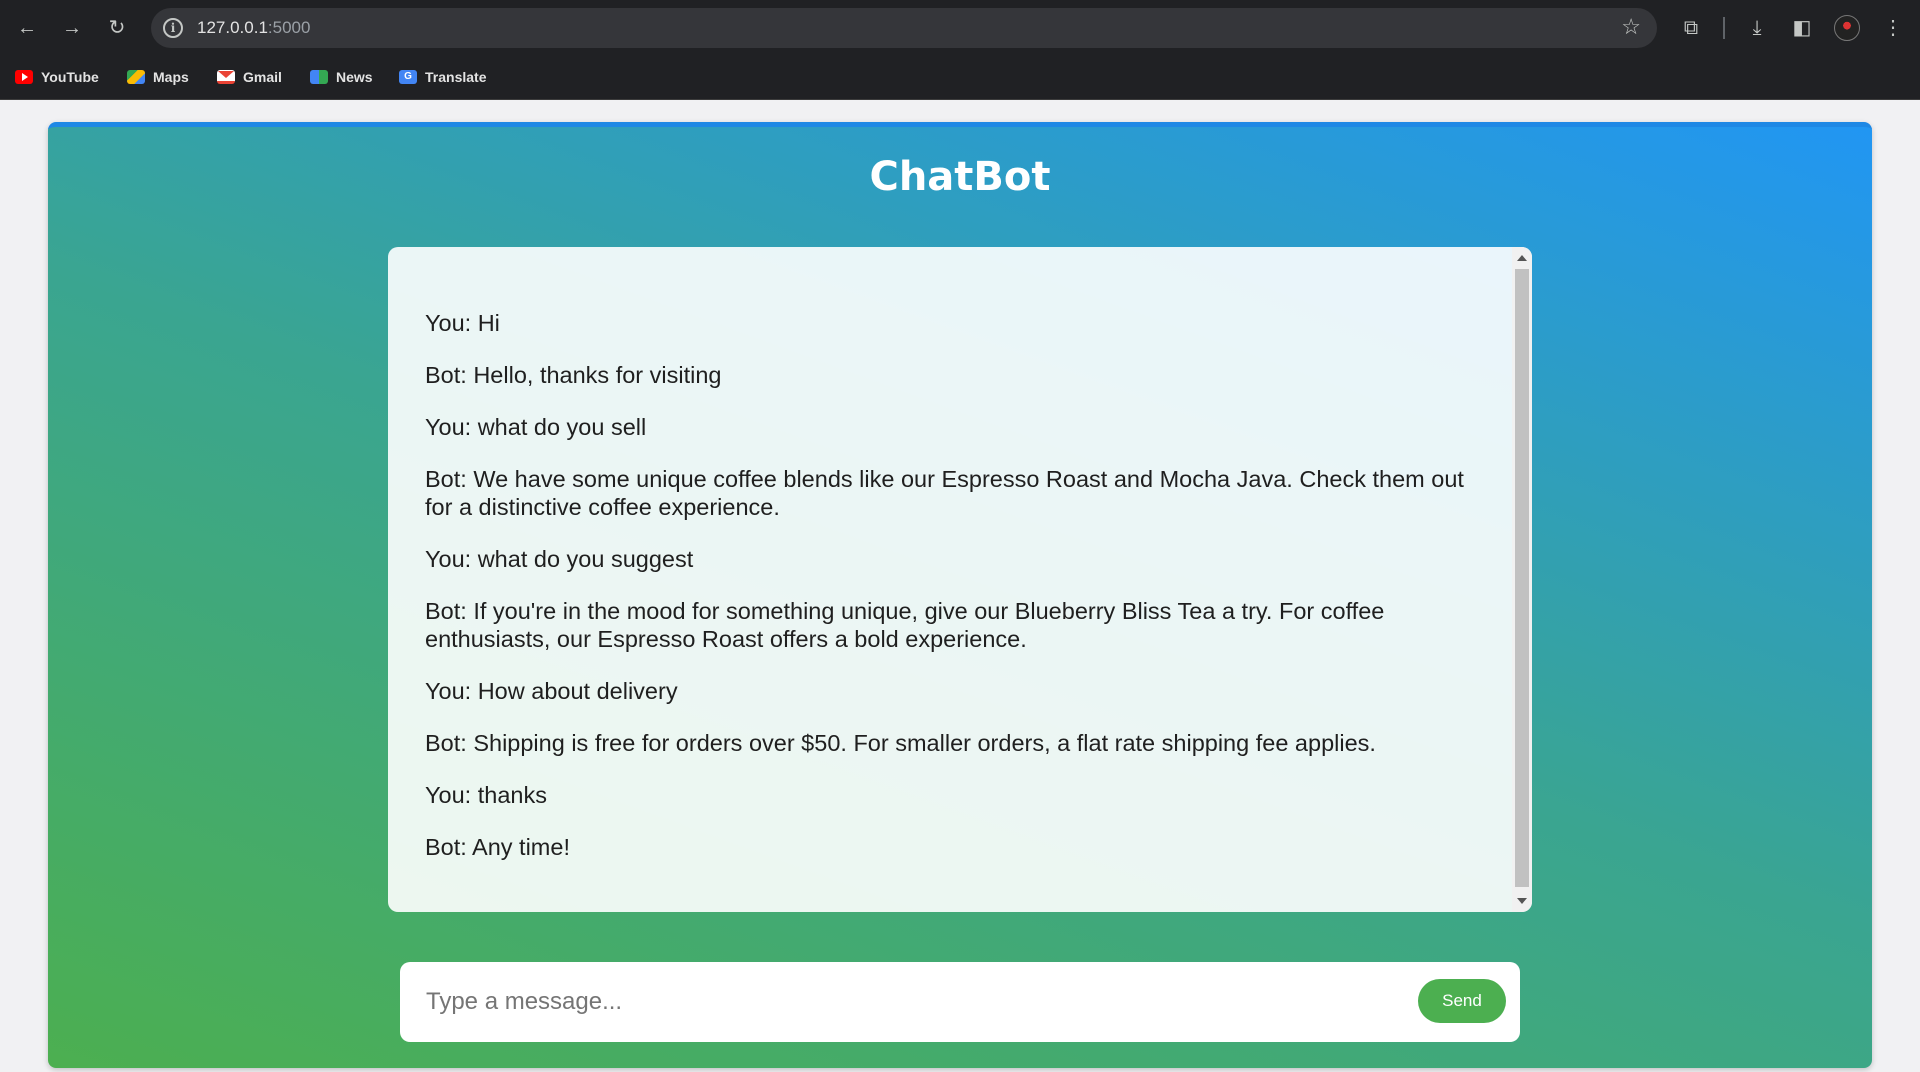 This screenshot has width=1920, height=1072. What do you see at coordinates (1757, 28) in the screenshot?
I see `download-icon: ⤓` at bounding box center [1757, 28].